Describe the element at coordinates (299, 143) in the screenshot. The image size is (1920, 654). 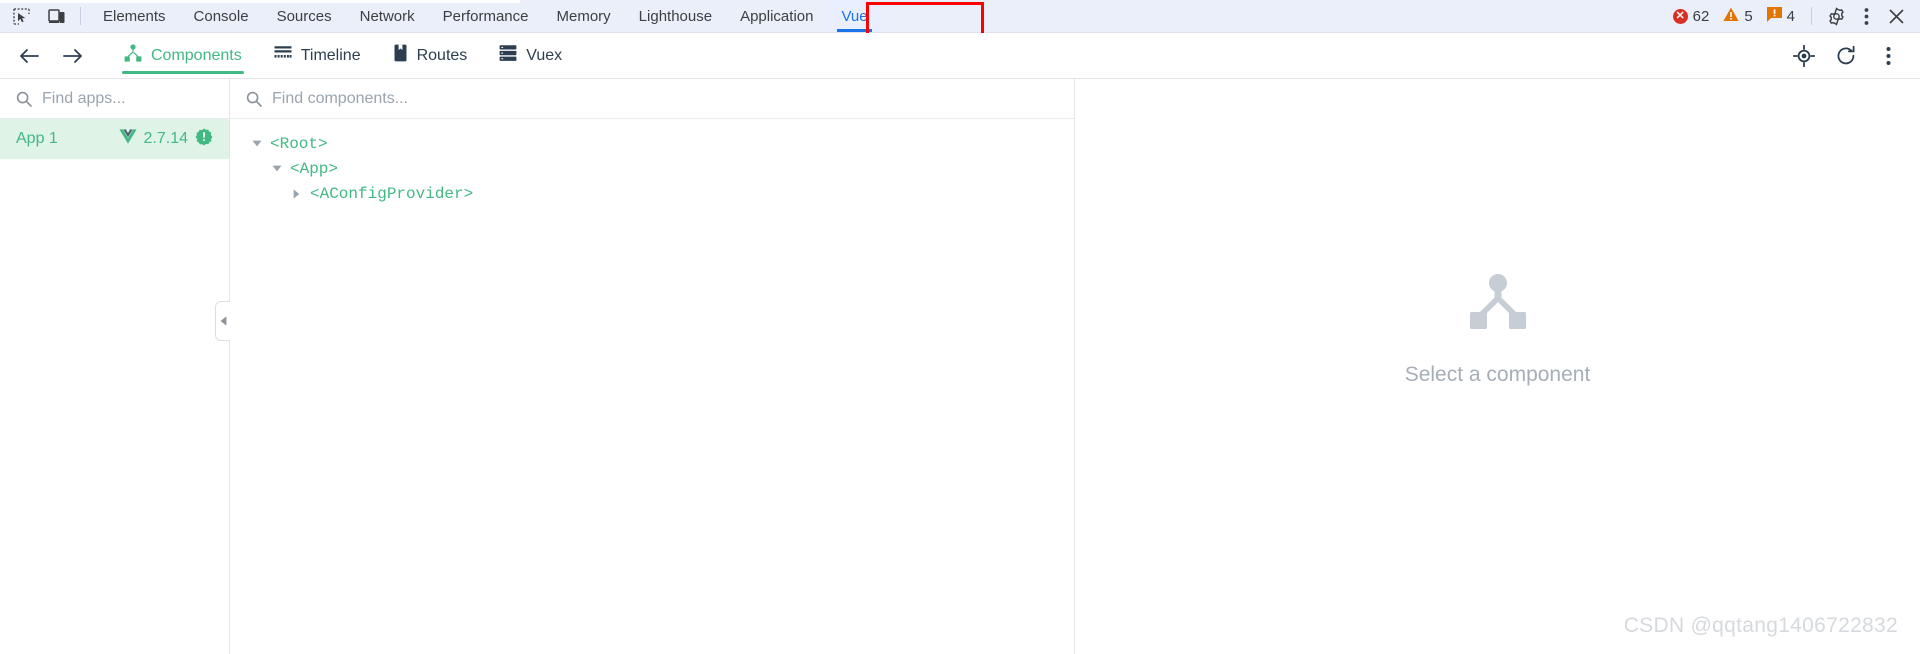
I see `tree-node-label: <Root>` at that location.